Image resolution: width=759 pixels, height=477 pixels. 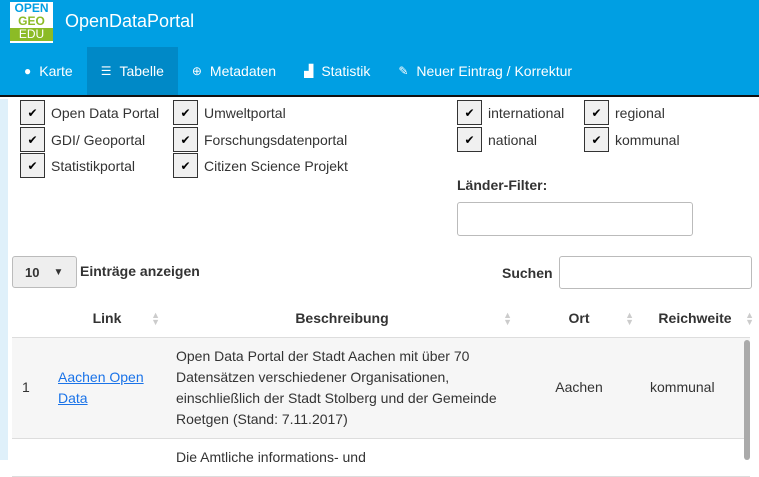 What do you see at coordinates (276, 139) in the screenshot?
I see `checkbox-label: Forschungsdatenportal` at bounding box center [276, 139].